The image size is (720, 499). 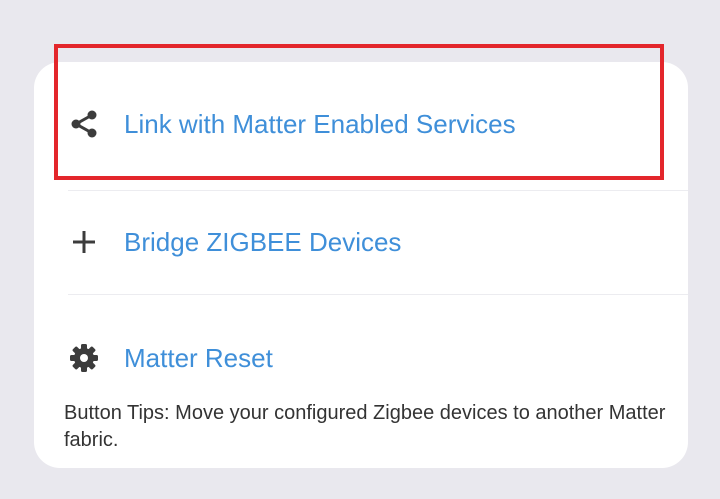 I want to click on bridge-zigbee-devices-button: Bridge ZIGBEE Devices, so click(x=361, y=242).